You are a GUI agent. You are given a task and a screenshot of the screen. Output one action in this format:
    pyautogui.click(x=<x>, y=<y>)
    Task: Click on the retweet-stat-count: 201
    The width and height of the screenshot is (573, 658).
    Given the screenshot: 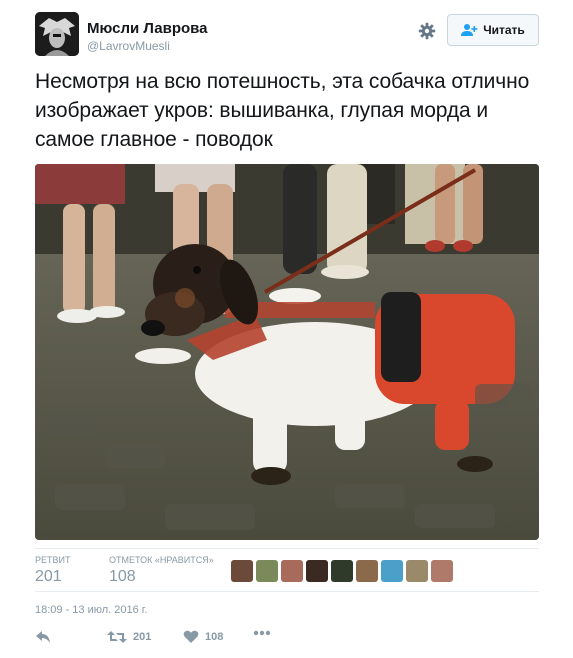 What is the action you would take?
    pyautogui.click(x=48, y=576)
    